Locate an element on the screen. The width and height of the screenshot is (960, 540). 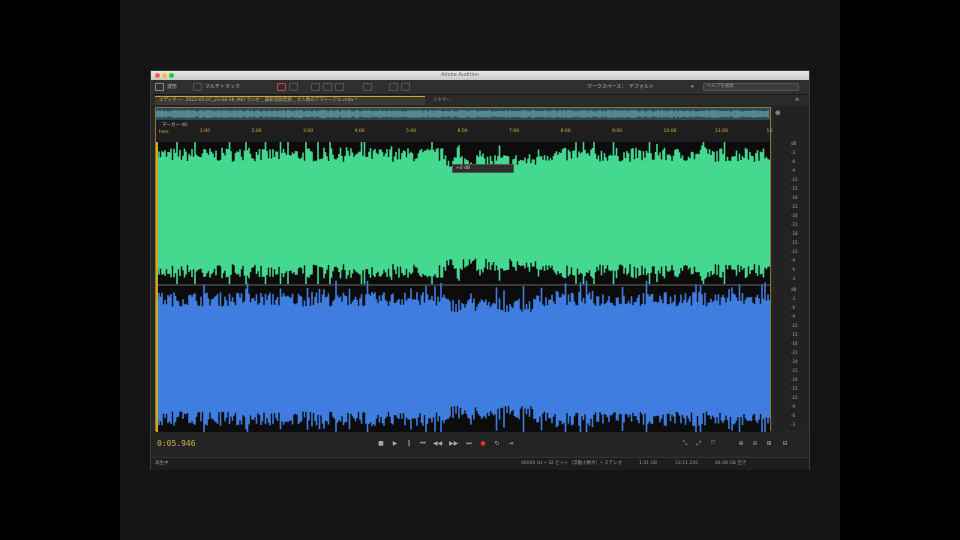
overview-navigator is located at coordinates (463, 114).